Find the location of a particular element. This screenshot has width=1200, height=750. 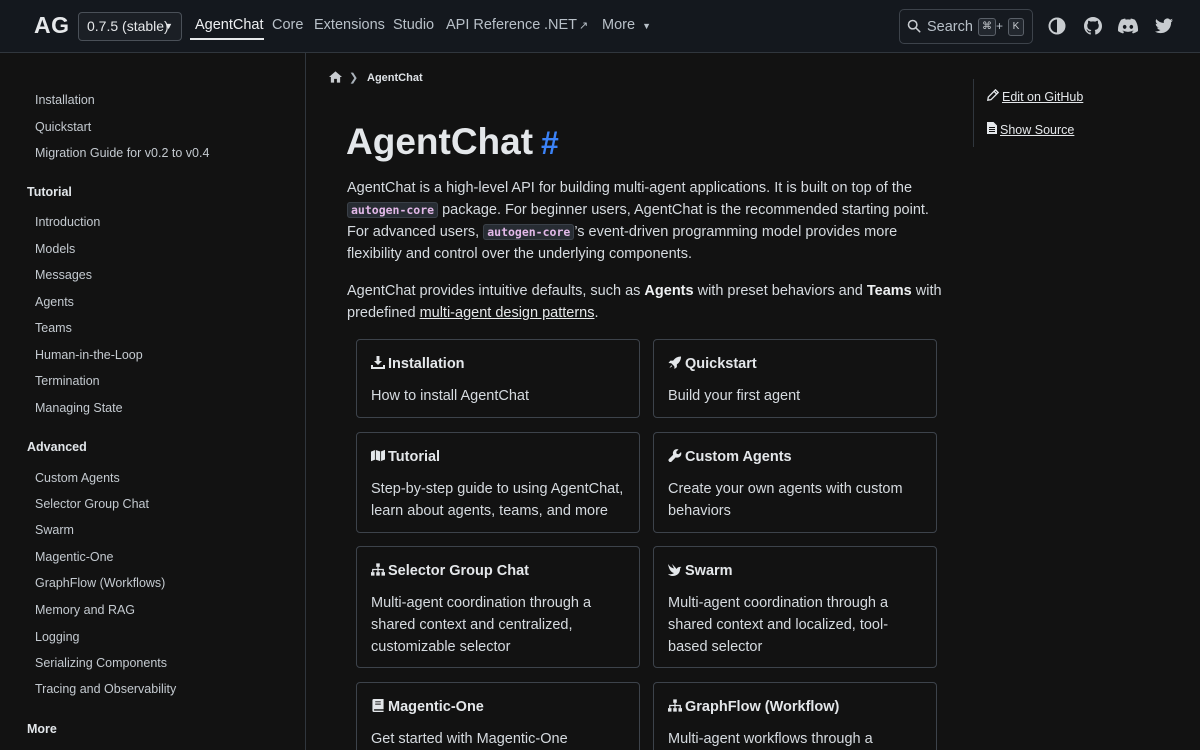

nav-core: Core is located at coordinates (287, 25).